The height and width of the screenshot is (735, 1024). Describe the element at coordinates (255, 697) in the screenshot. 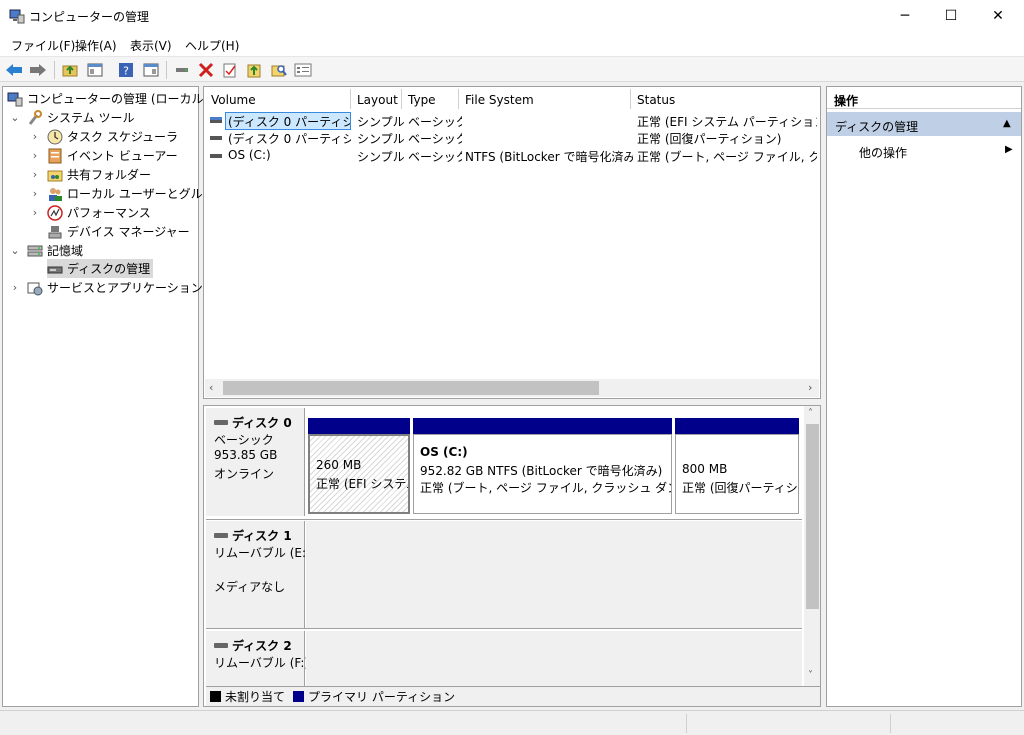

I see `legend-unallocated: 未割り当て` at that location.